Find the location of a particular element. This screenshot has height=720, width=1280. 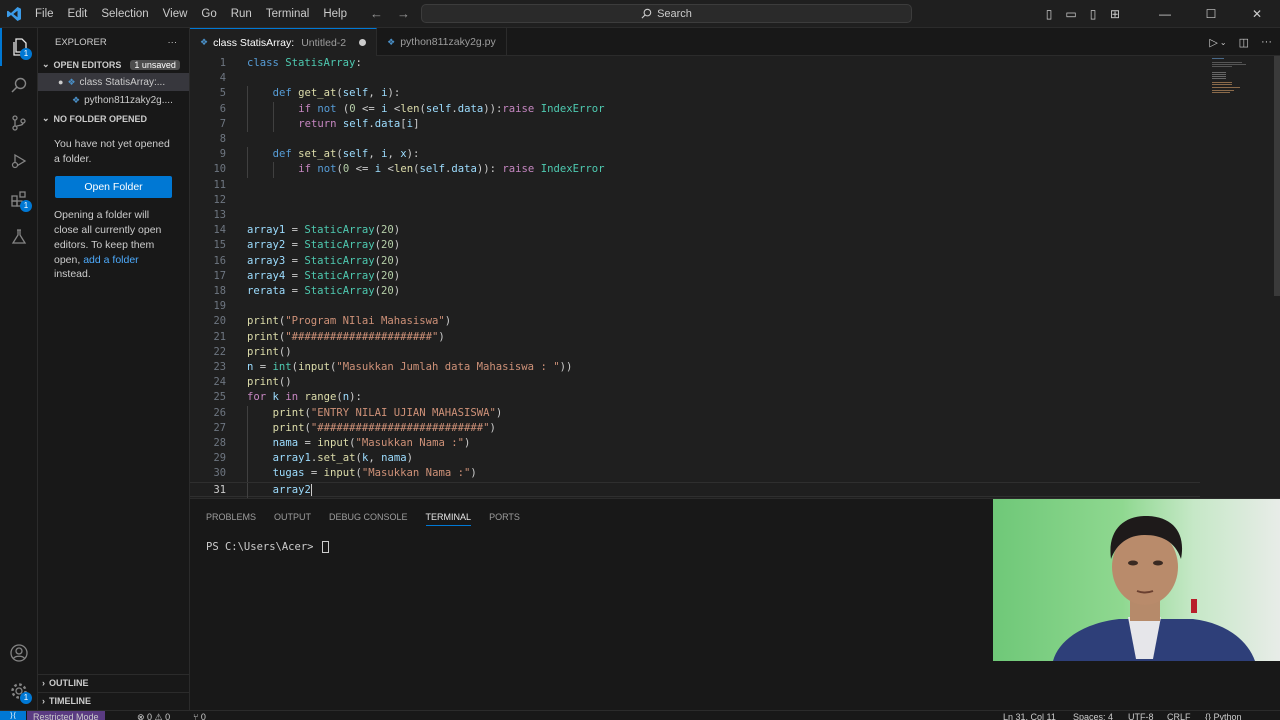

restricted-mode-status: Restricted Mode is located at coordinates (66, 715).